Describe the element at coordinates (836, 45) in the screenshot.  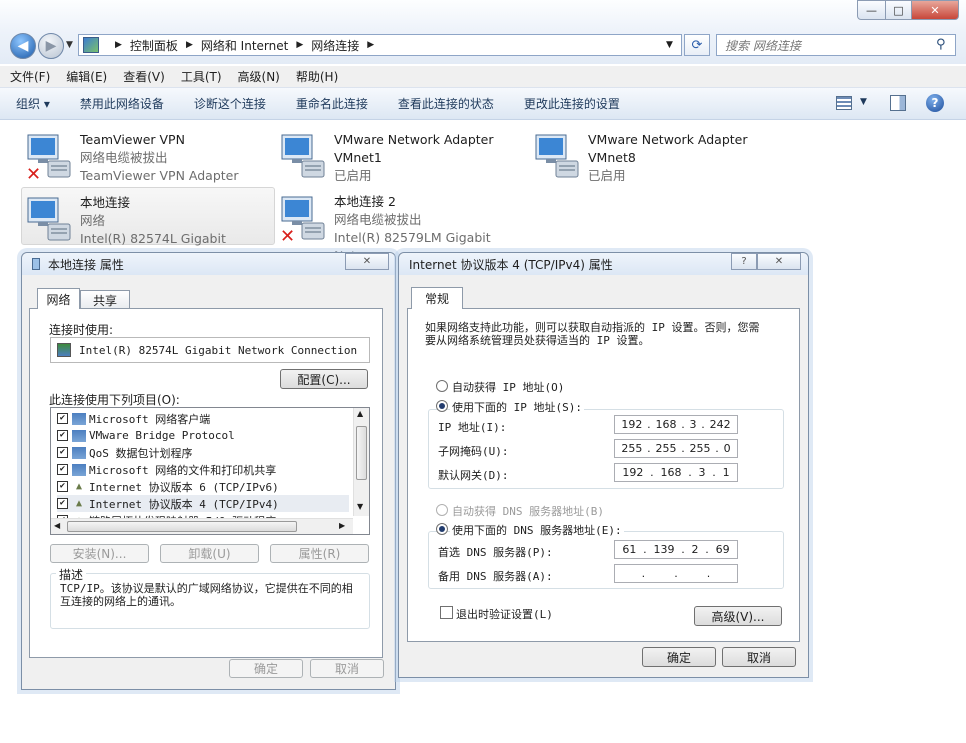
I see `search-input: 搜索 网络连接` at that location.